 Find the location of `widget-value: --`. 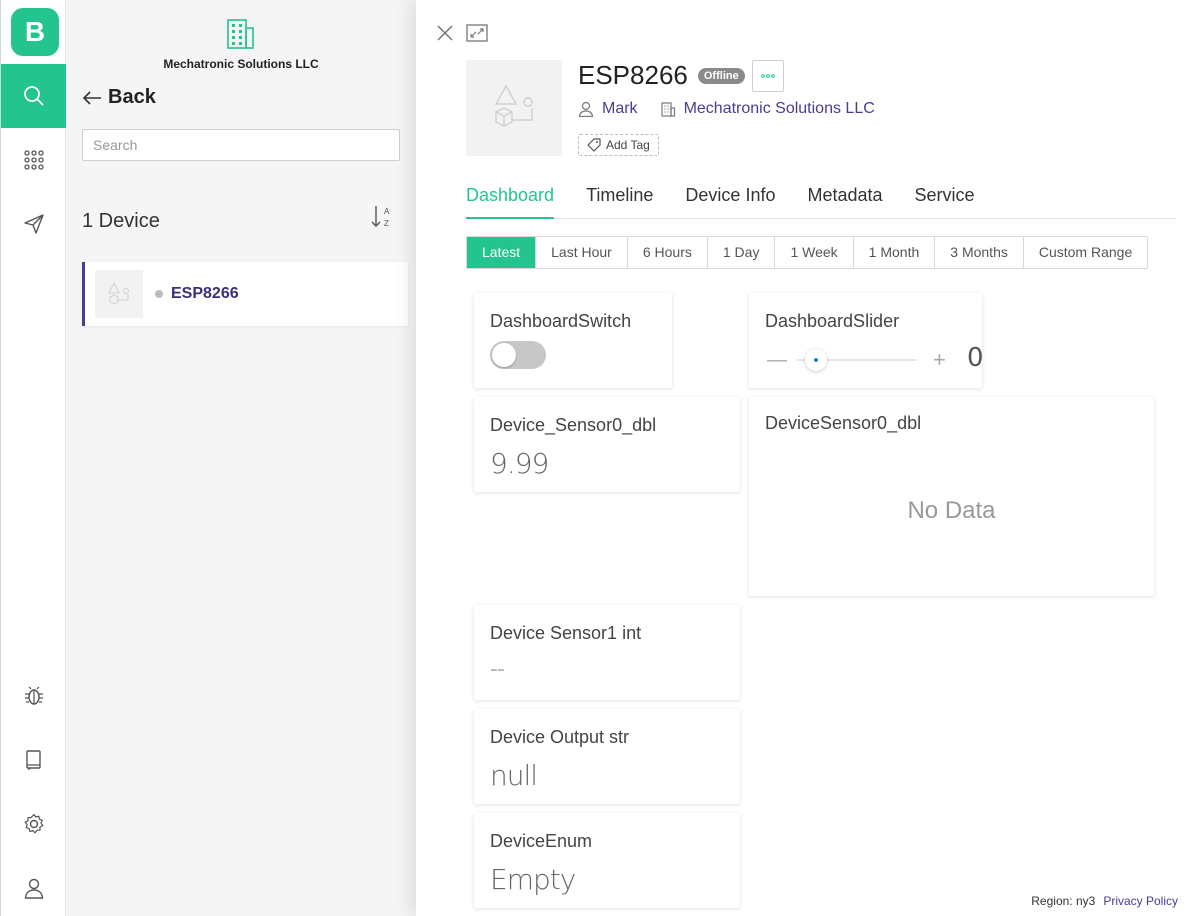

widget-value: -- is located at coordinates (497, 669).